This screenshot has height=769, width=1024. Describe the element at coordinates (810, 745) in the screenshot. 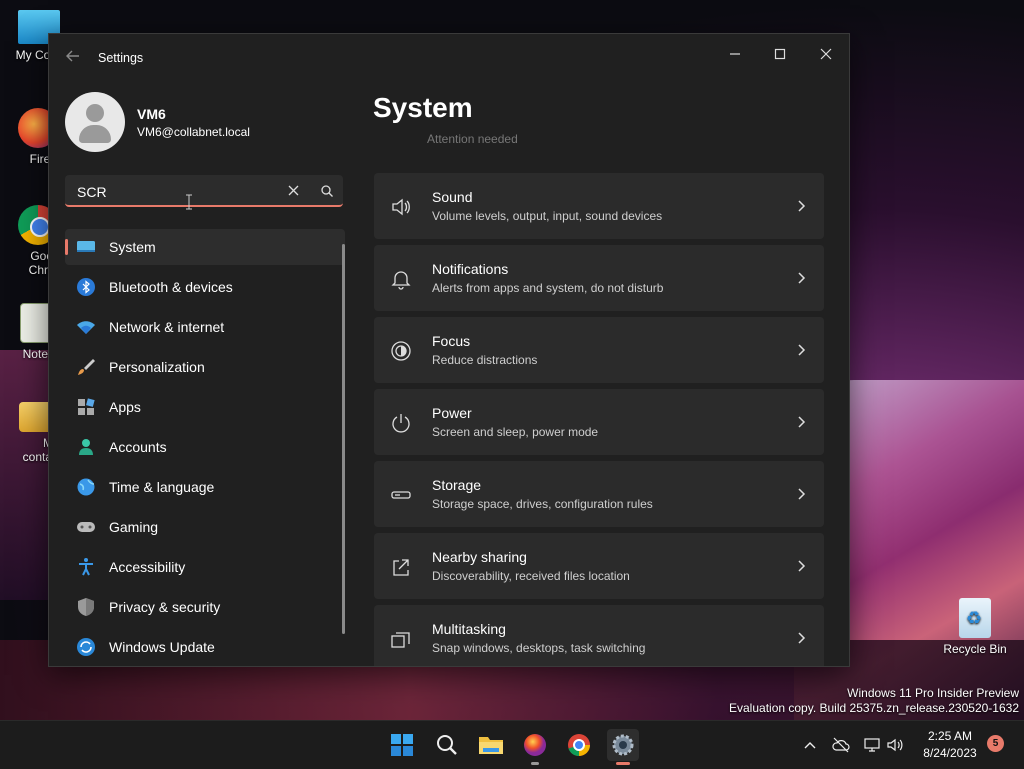

I see `chevron-up-icon` at that location.